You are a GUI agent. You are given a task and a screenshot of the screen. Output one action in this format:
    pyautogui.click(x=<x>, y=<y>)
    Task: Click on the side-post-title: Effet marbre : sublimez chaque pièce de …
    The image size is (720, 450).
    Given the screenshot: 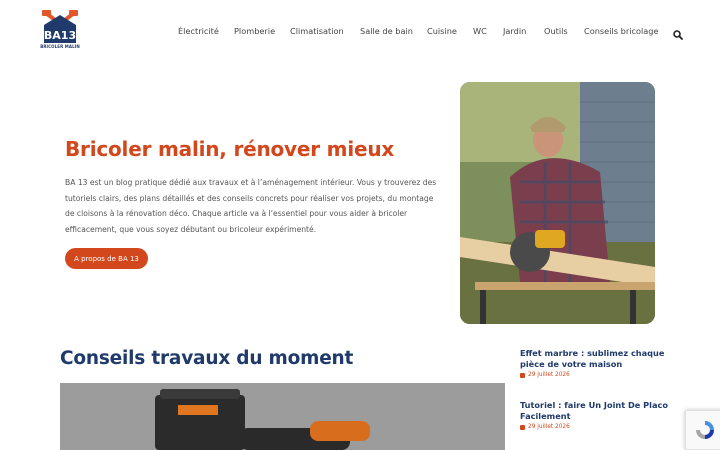 What is the action you would take?
    pyautogui.click(x=595, y=359)
    